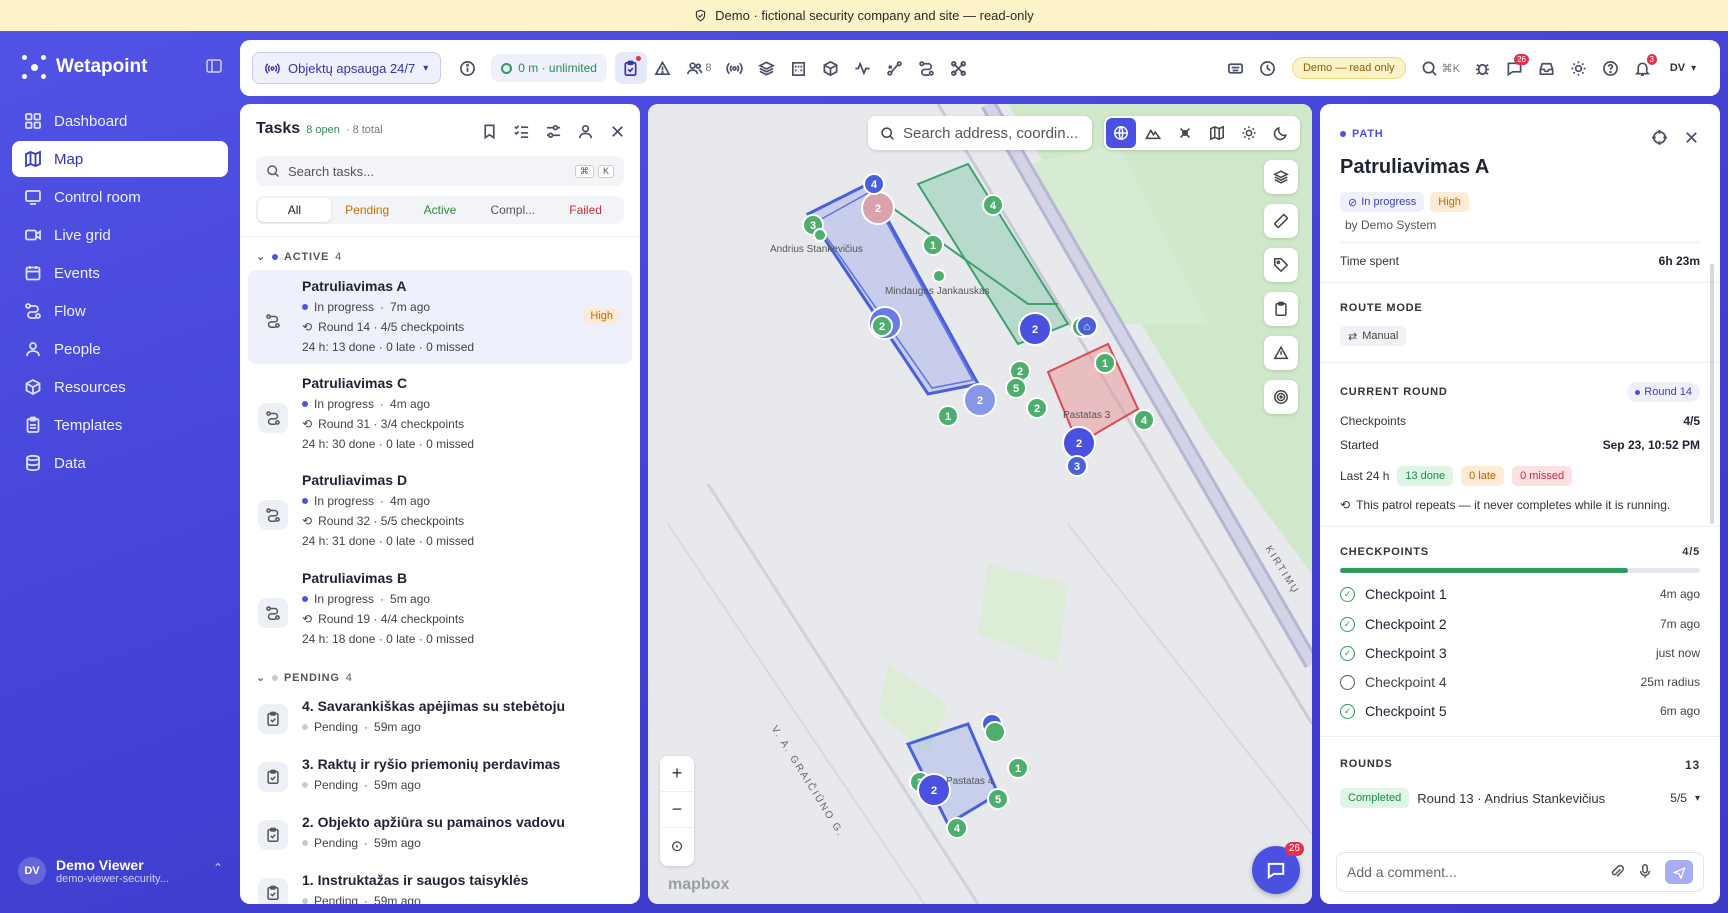 This screenshot has width=1728, height=913. I want to click on map-icon, so click(1217, 133).